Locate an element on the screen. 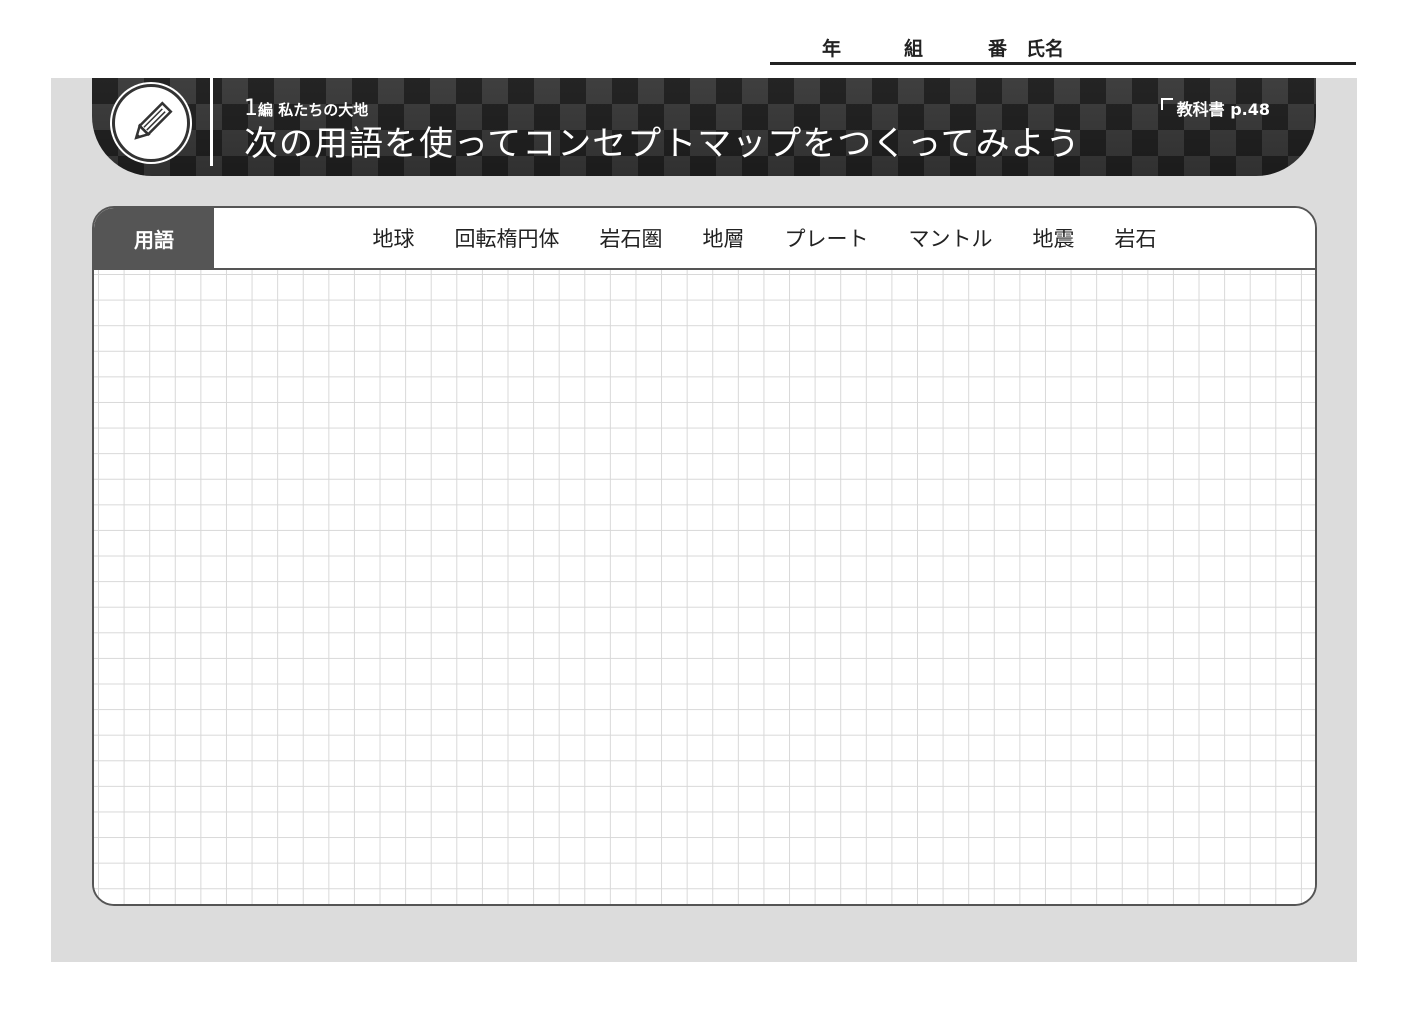 Image resolution: width=1405 pixels, height=1029 pixels. term-item: 岩石 is located at coordinates (1135, 239).